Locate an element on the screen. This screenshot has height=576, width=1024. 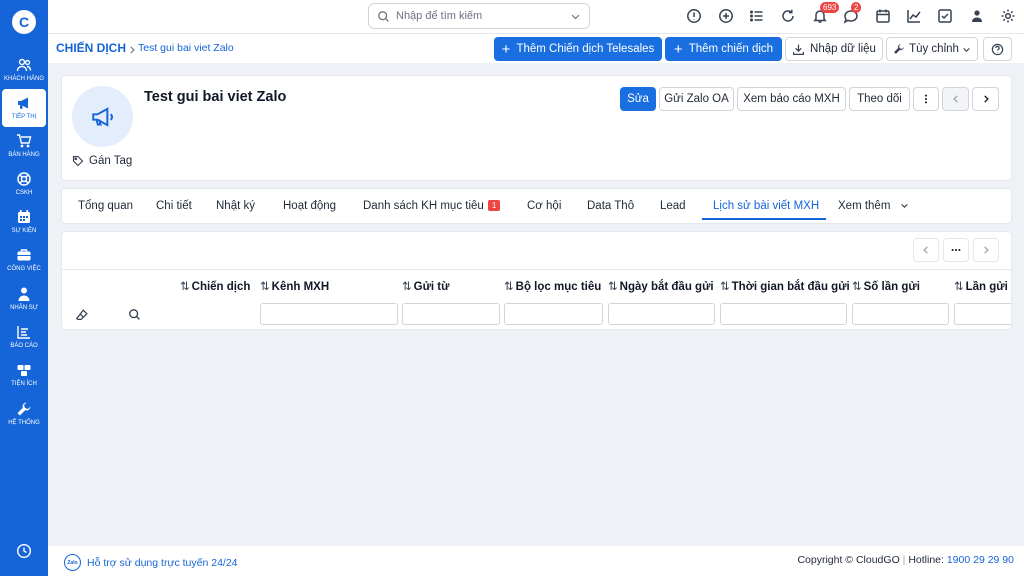
edit-button: Sửa is located at coordinates (638, 99).